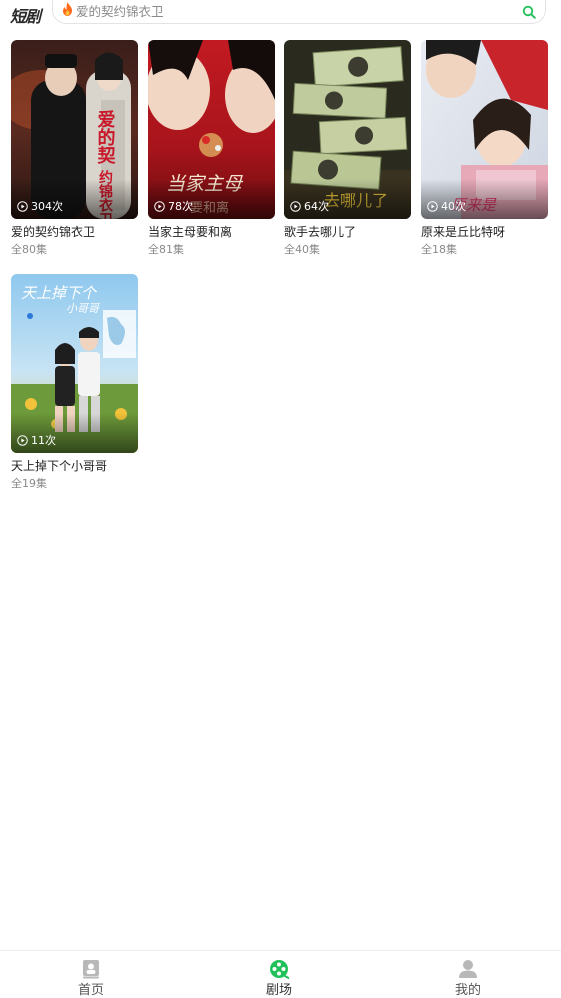 The height and width of the screenshot is (998, 561). I want to click on tab-profile-label: 我的, so click(467, 990).